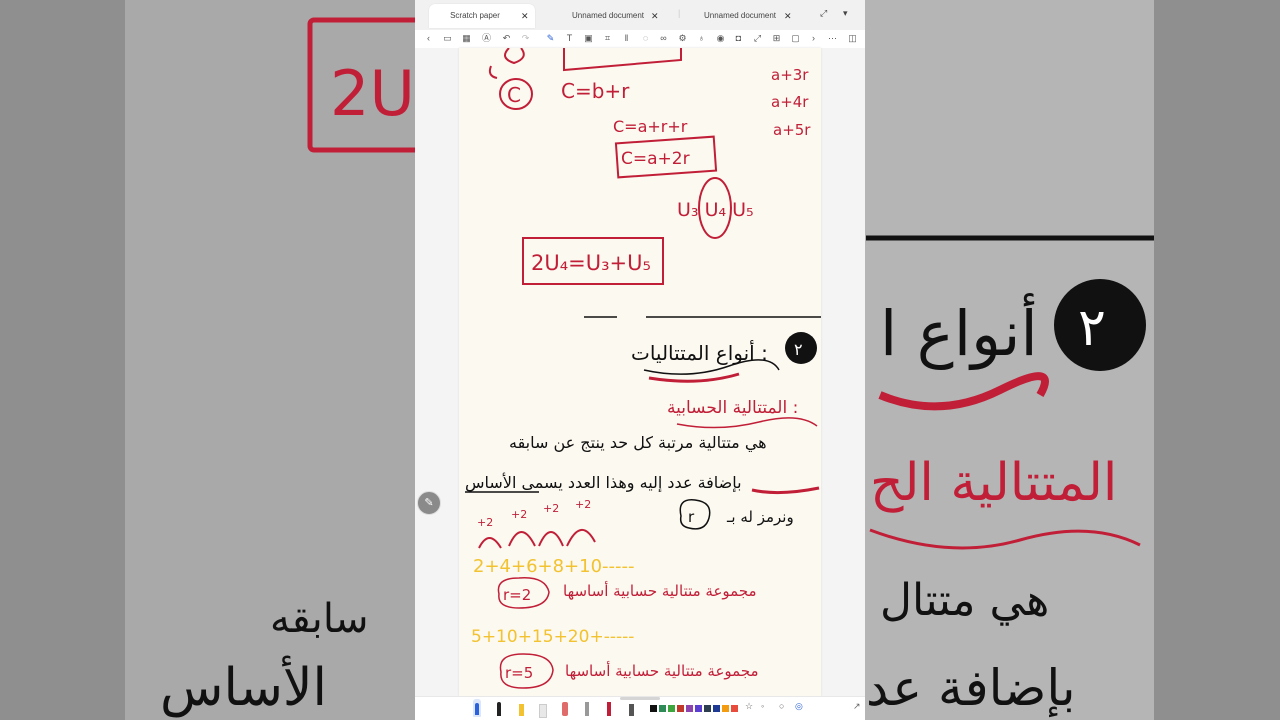 This screenshot has width=1280, height=720. I want to click on insert-image-icon: ▣, so click(588, 38).